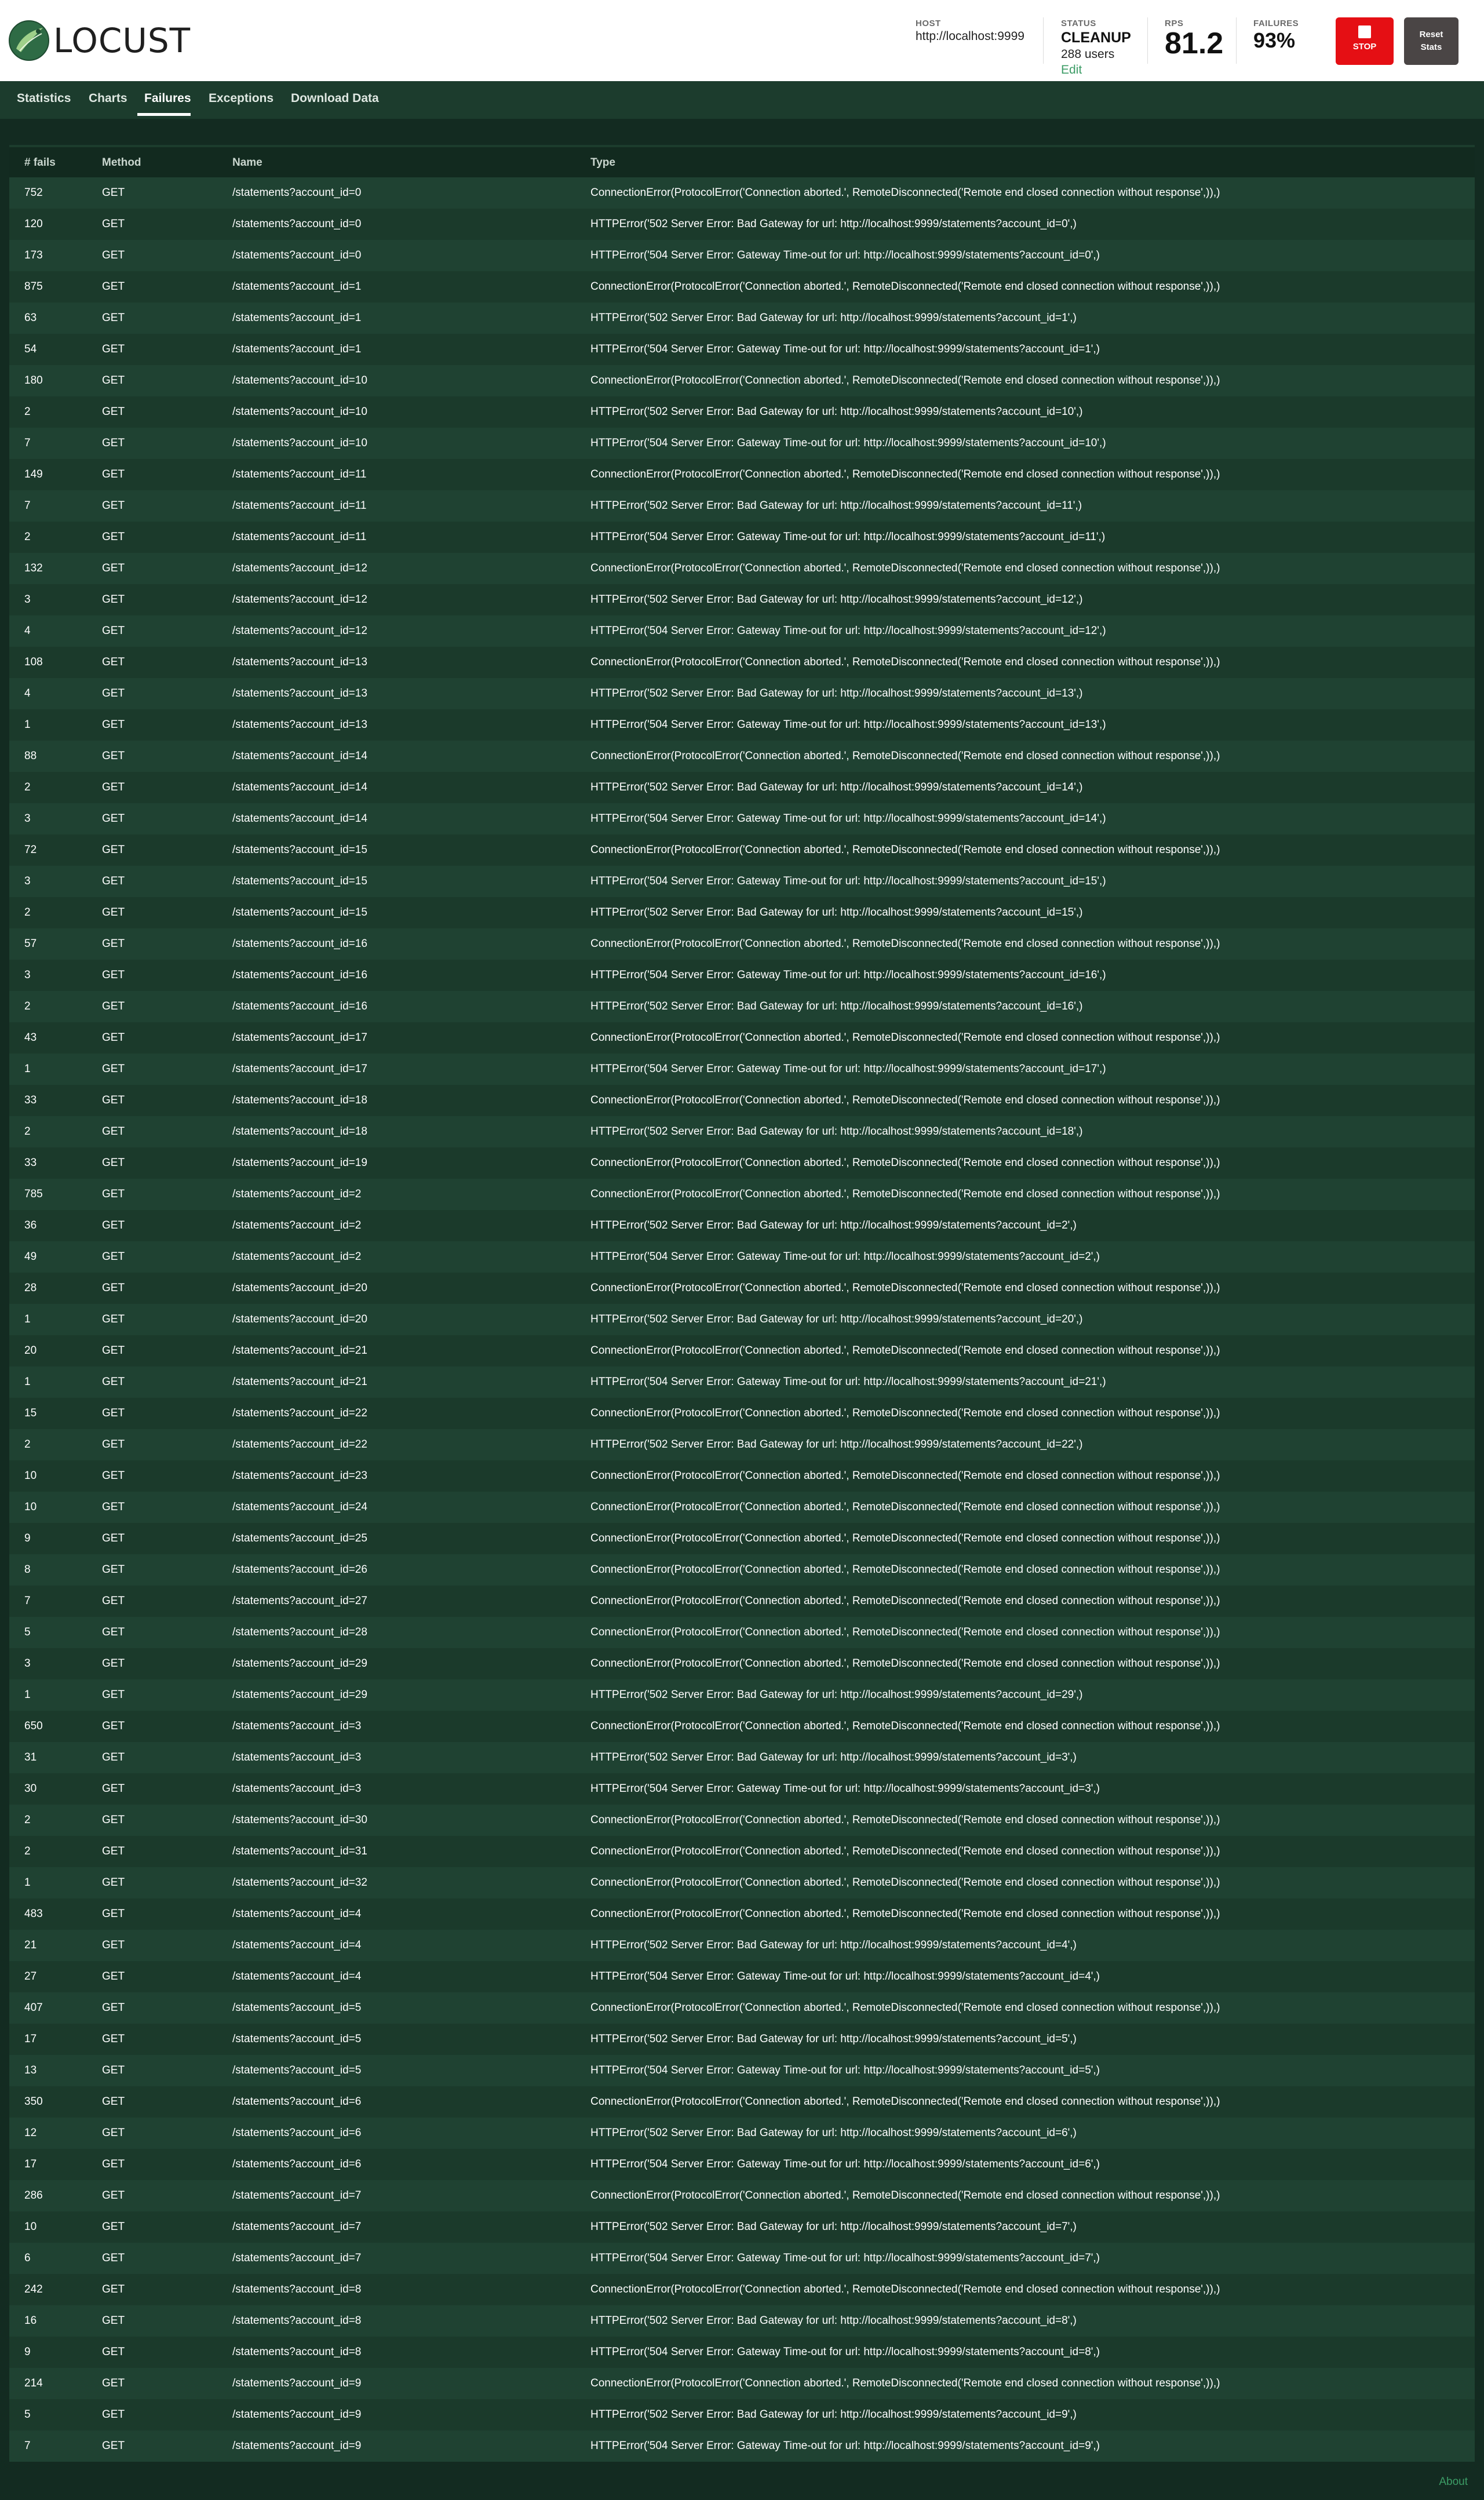 The image size is (1484, 2500). I want to click on fails-cell: 3, so click(27, 881).